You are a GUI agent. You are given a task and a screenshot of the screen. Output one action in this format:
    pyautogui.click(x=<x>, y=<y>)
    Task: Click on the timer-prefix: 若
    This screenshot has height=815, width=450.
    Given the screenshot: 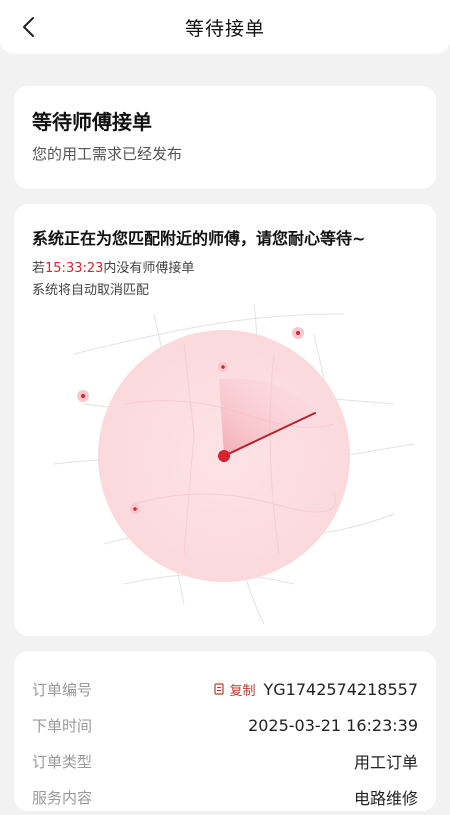 What is the action you would take?
    pyautogui.click(x=39, y=268)
    